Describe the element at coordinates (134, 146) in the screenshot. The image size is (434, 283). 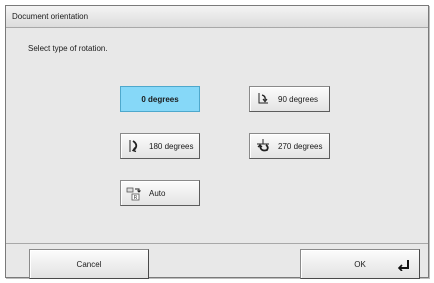
I see `rotate-180-icon` at that location.